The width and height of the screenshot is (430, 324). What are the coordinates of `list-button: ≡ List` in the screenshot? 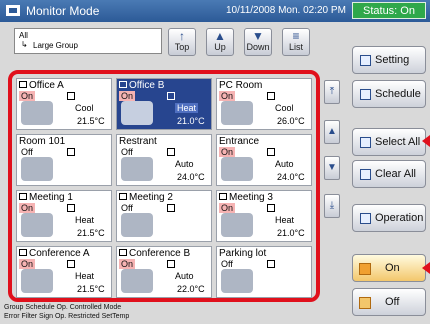 It's located at (296, 42).